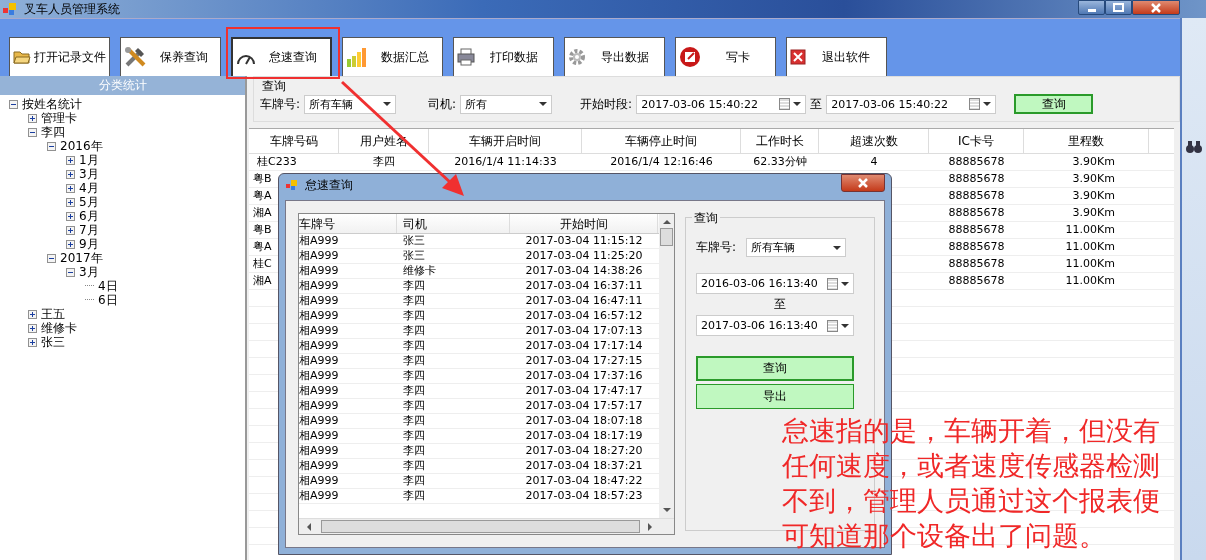 The width and height of the screenshot is (1206, 560). What do you see at coordinates (505, 141) in the screenshot?
I see `column-header: 车辆开启时间` at bounding box center [505, 141].